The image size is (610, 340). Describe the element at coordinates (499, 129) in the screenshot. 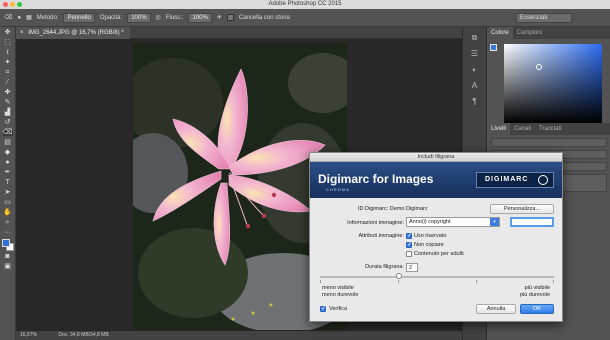

I see `tab-livelli: Livelli` at that location.